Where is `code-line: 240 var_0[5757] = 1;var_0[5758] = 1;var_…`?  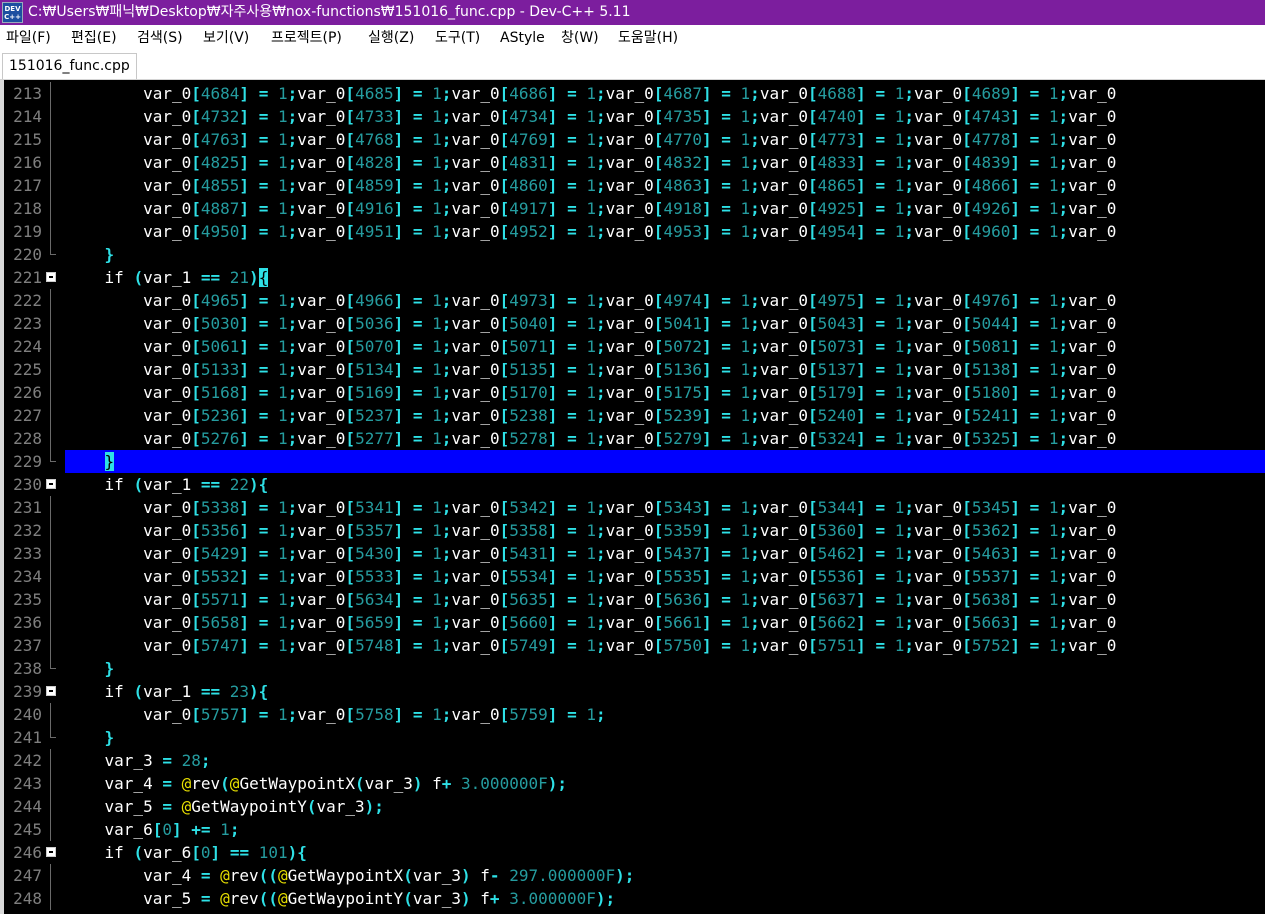 code-line: 240 var_0[5757] = 1;var_0[5758] = 1;var_… is located at coordinates (634, 714).